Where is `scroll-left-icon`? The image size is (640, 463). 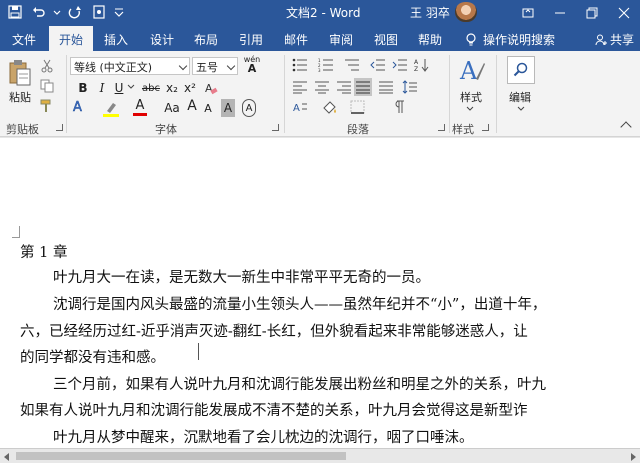 scroll-left-icon is located at coordinates (6, 457).